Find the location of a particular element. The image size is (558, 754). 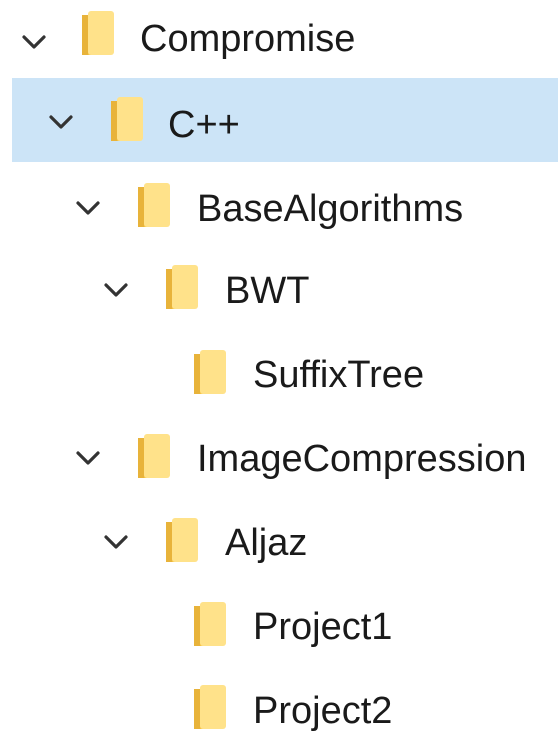

tree-item-aljaz: Aljaz is located at coordinates (279, 544).